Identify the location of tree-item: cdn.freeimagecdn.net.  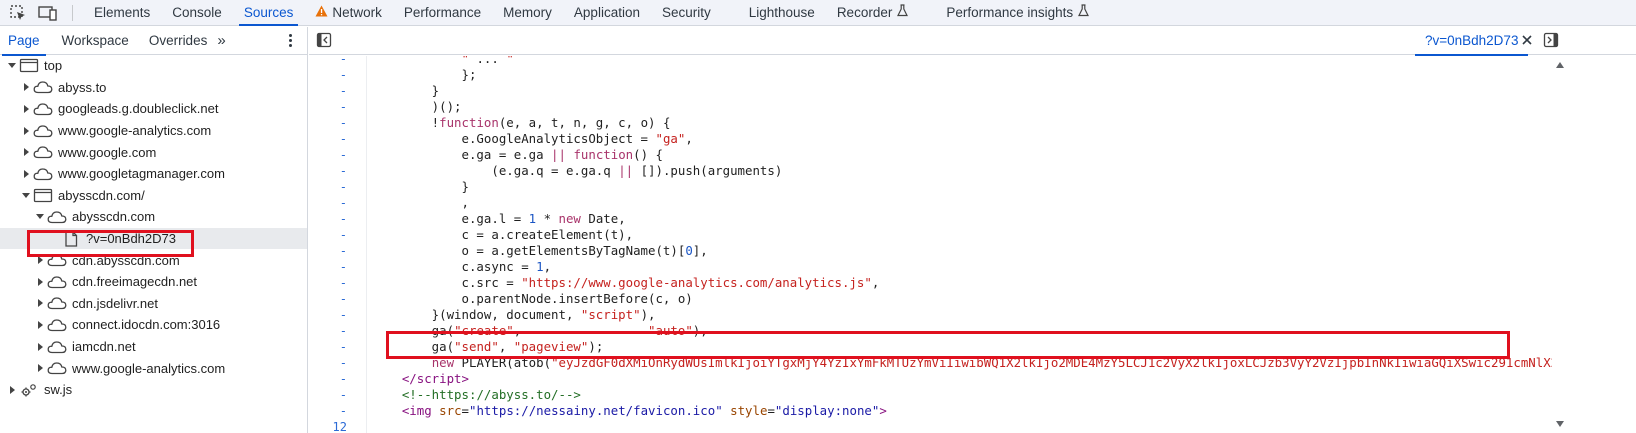
(153, 282).